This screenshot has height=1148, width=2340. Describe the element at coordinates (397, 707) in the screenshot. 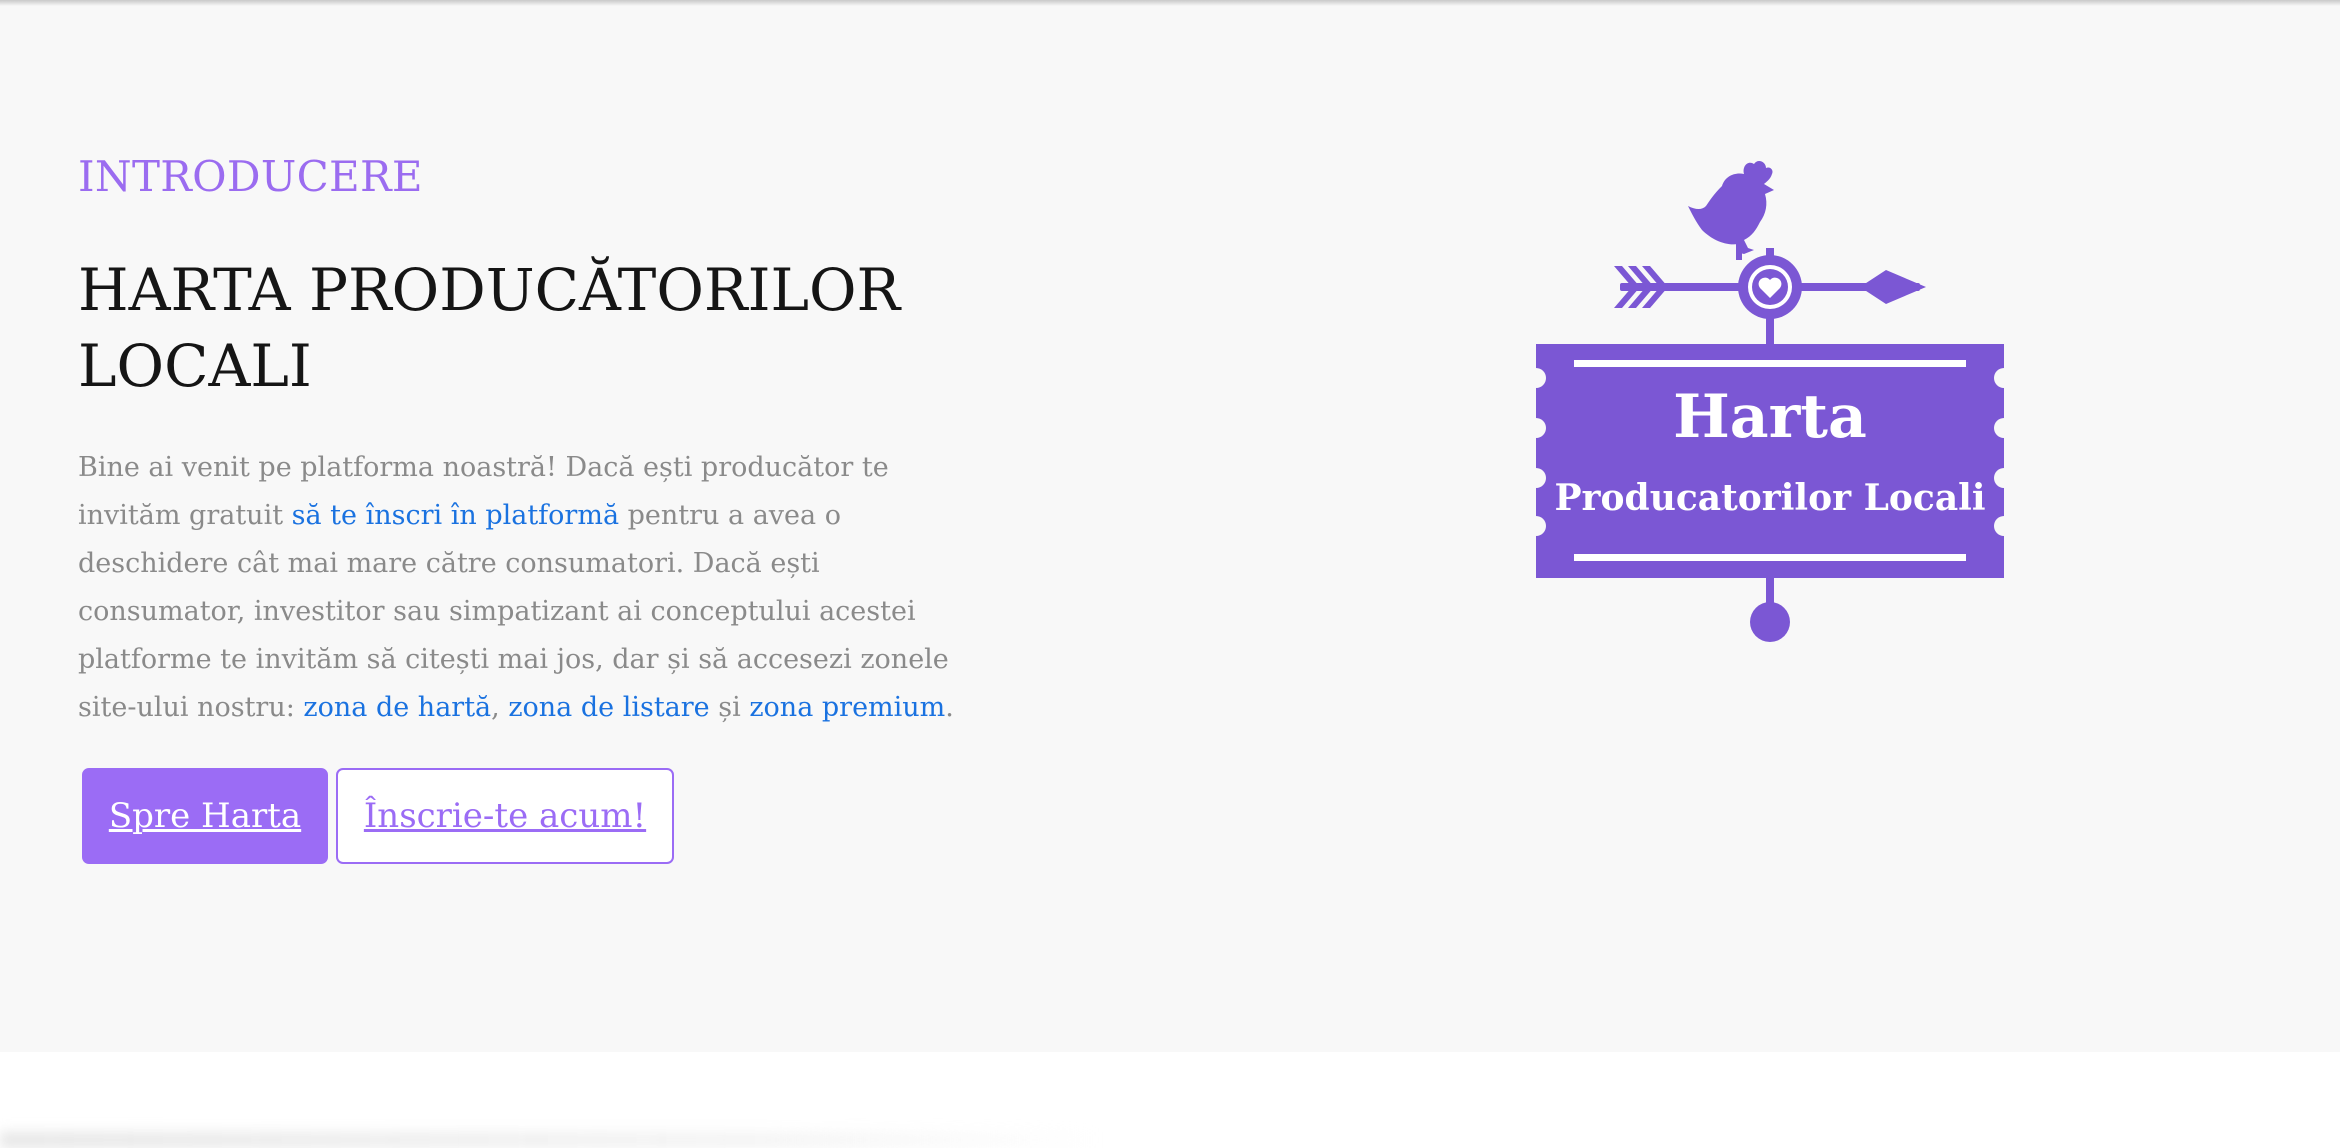

I see `map-zone-link: zona de hartă` at that location.